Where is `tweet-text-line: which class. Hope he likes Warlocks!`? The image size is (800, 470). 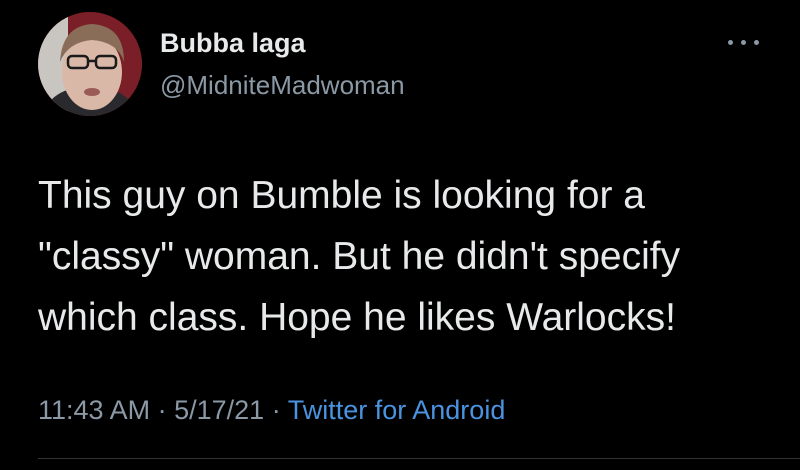
tweet-text-line: which class. Hope he likes Warlocks! is located at coordinates (357, 317).